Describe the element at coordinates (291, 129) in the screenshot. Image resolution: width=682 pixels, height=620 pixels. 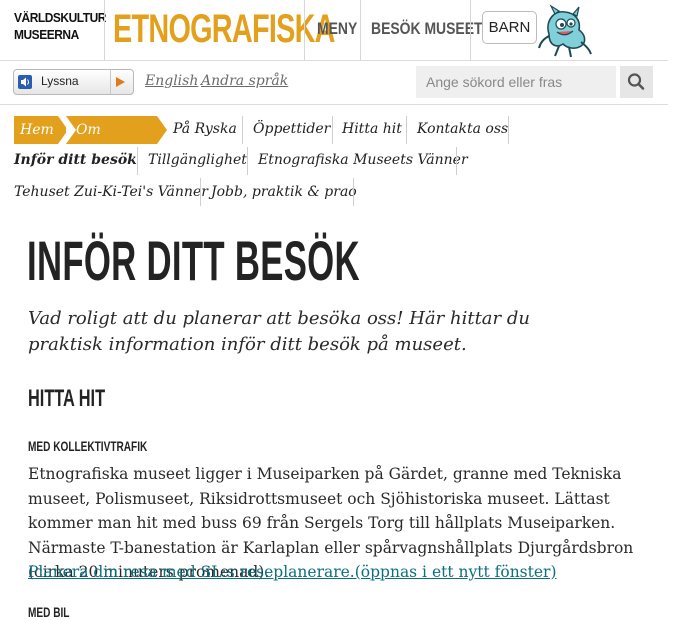
I see `nav-oppettider: Öppettider` at that location.